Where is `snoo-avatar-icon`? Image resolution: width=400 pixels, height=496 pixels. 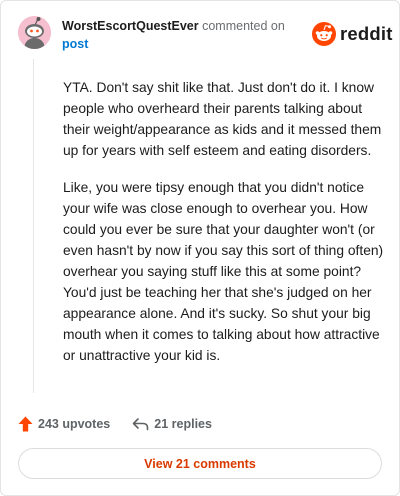 snoo-avatar-icon is located at coordinates (34, 32).